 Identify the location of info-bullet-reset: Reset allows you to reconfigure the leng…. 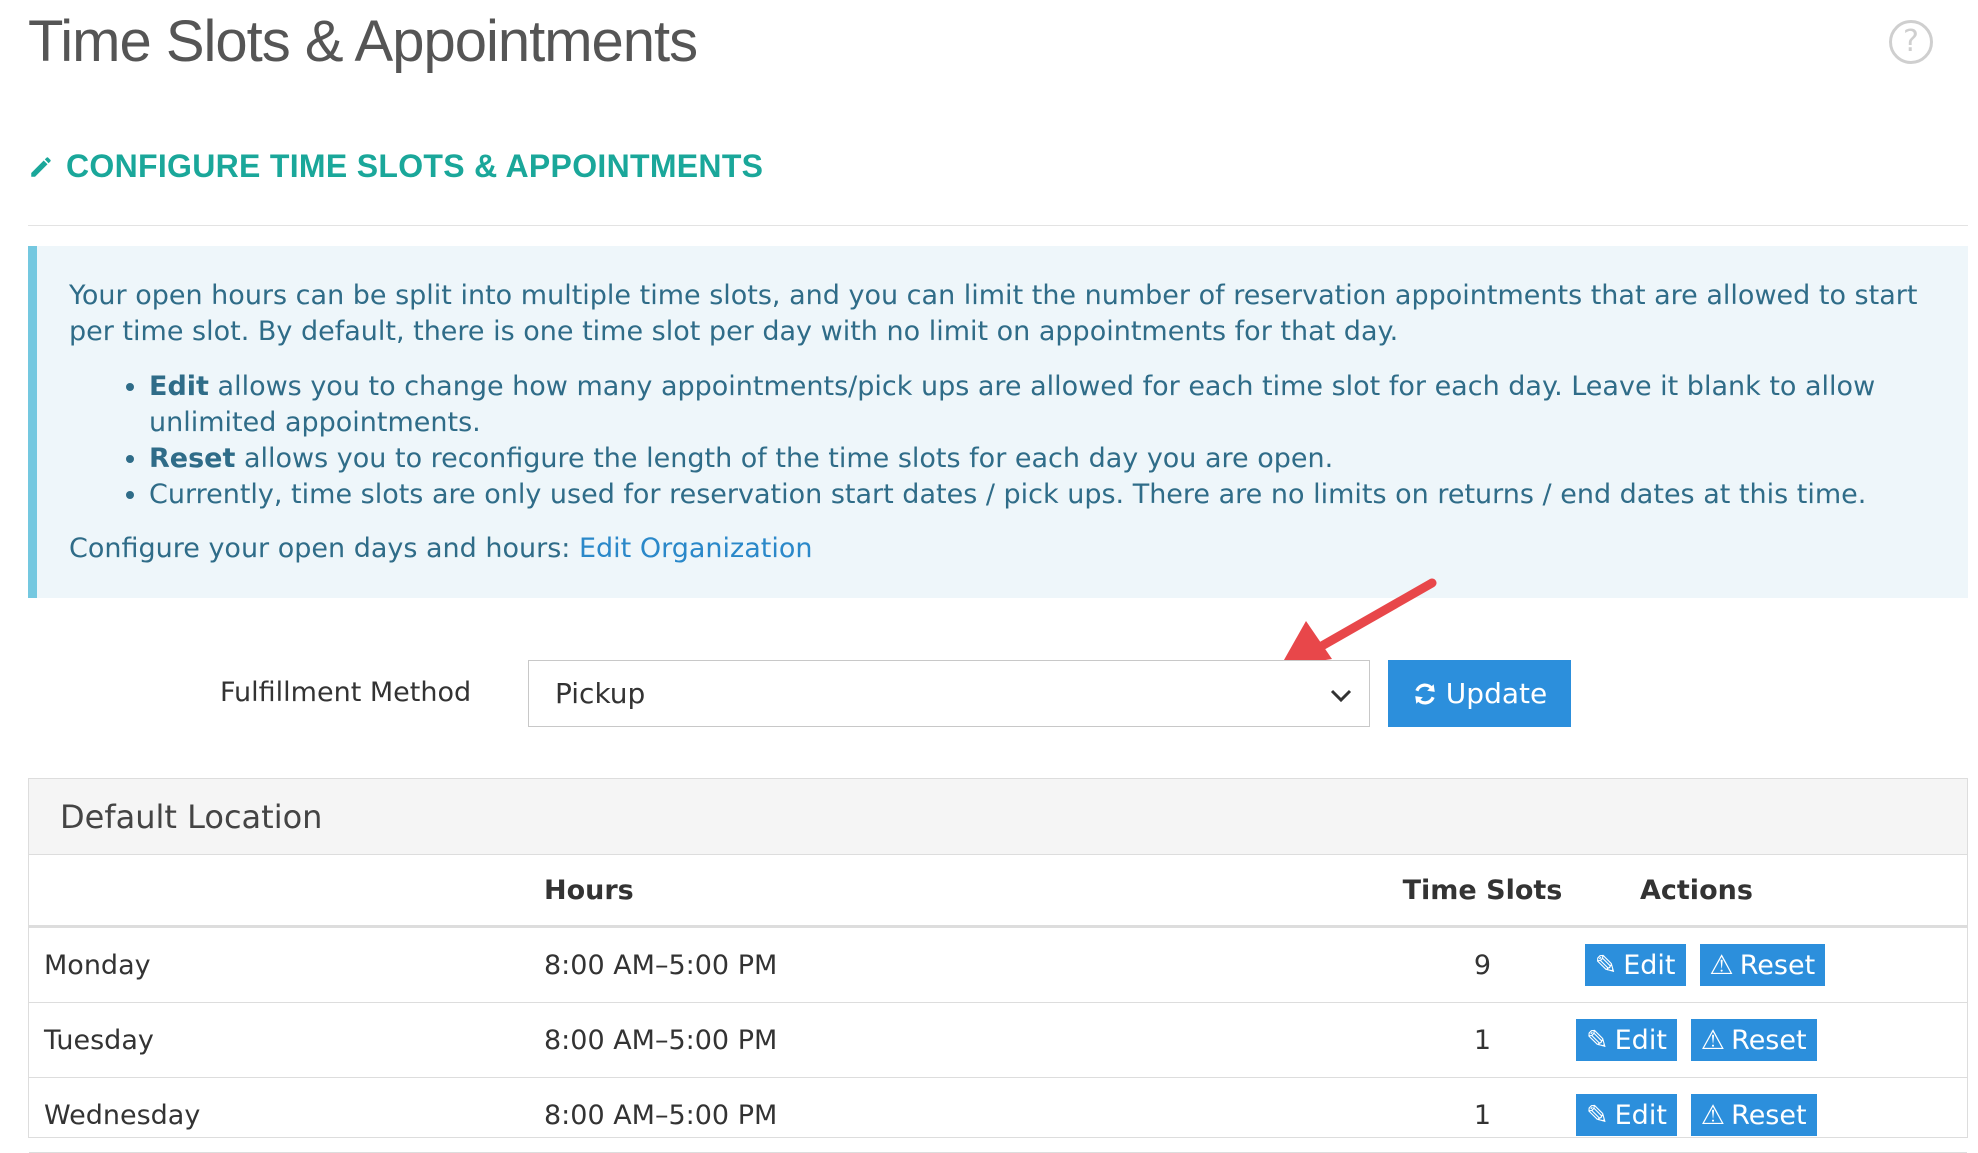
(1043, 459).